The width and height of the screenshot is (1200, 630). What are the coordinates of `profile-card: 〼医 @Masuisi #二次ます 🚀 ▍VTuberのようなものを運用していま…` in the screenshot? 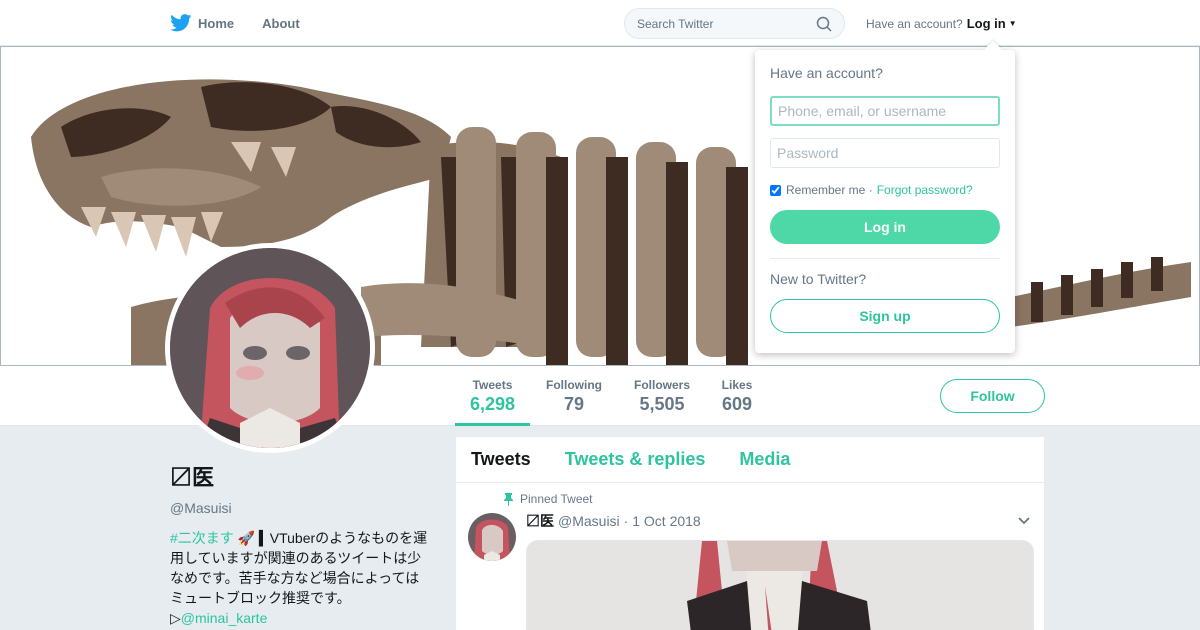 It's located at (300, 544).